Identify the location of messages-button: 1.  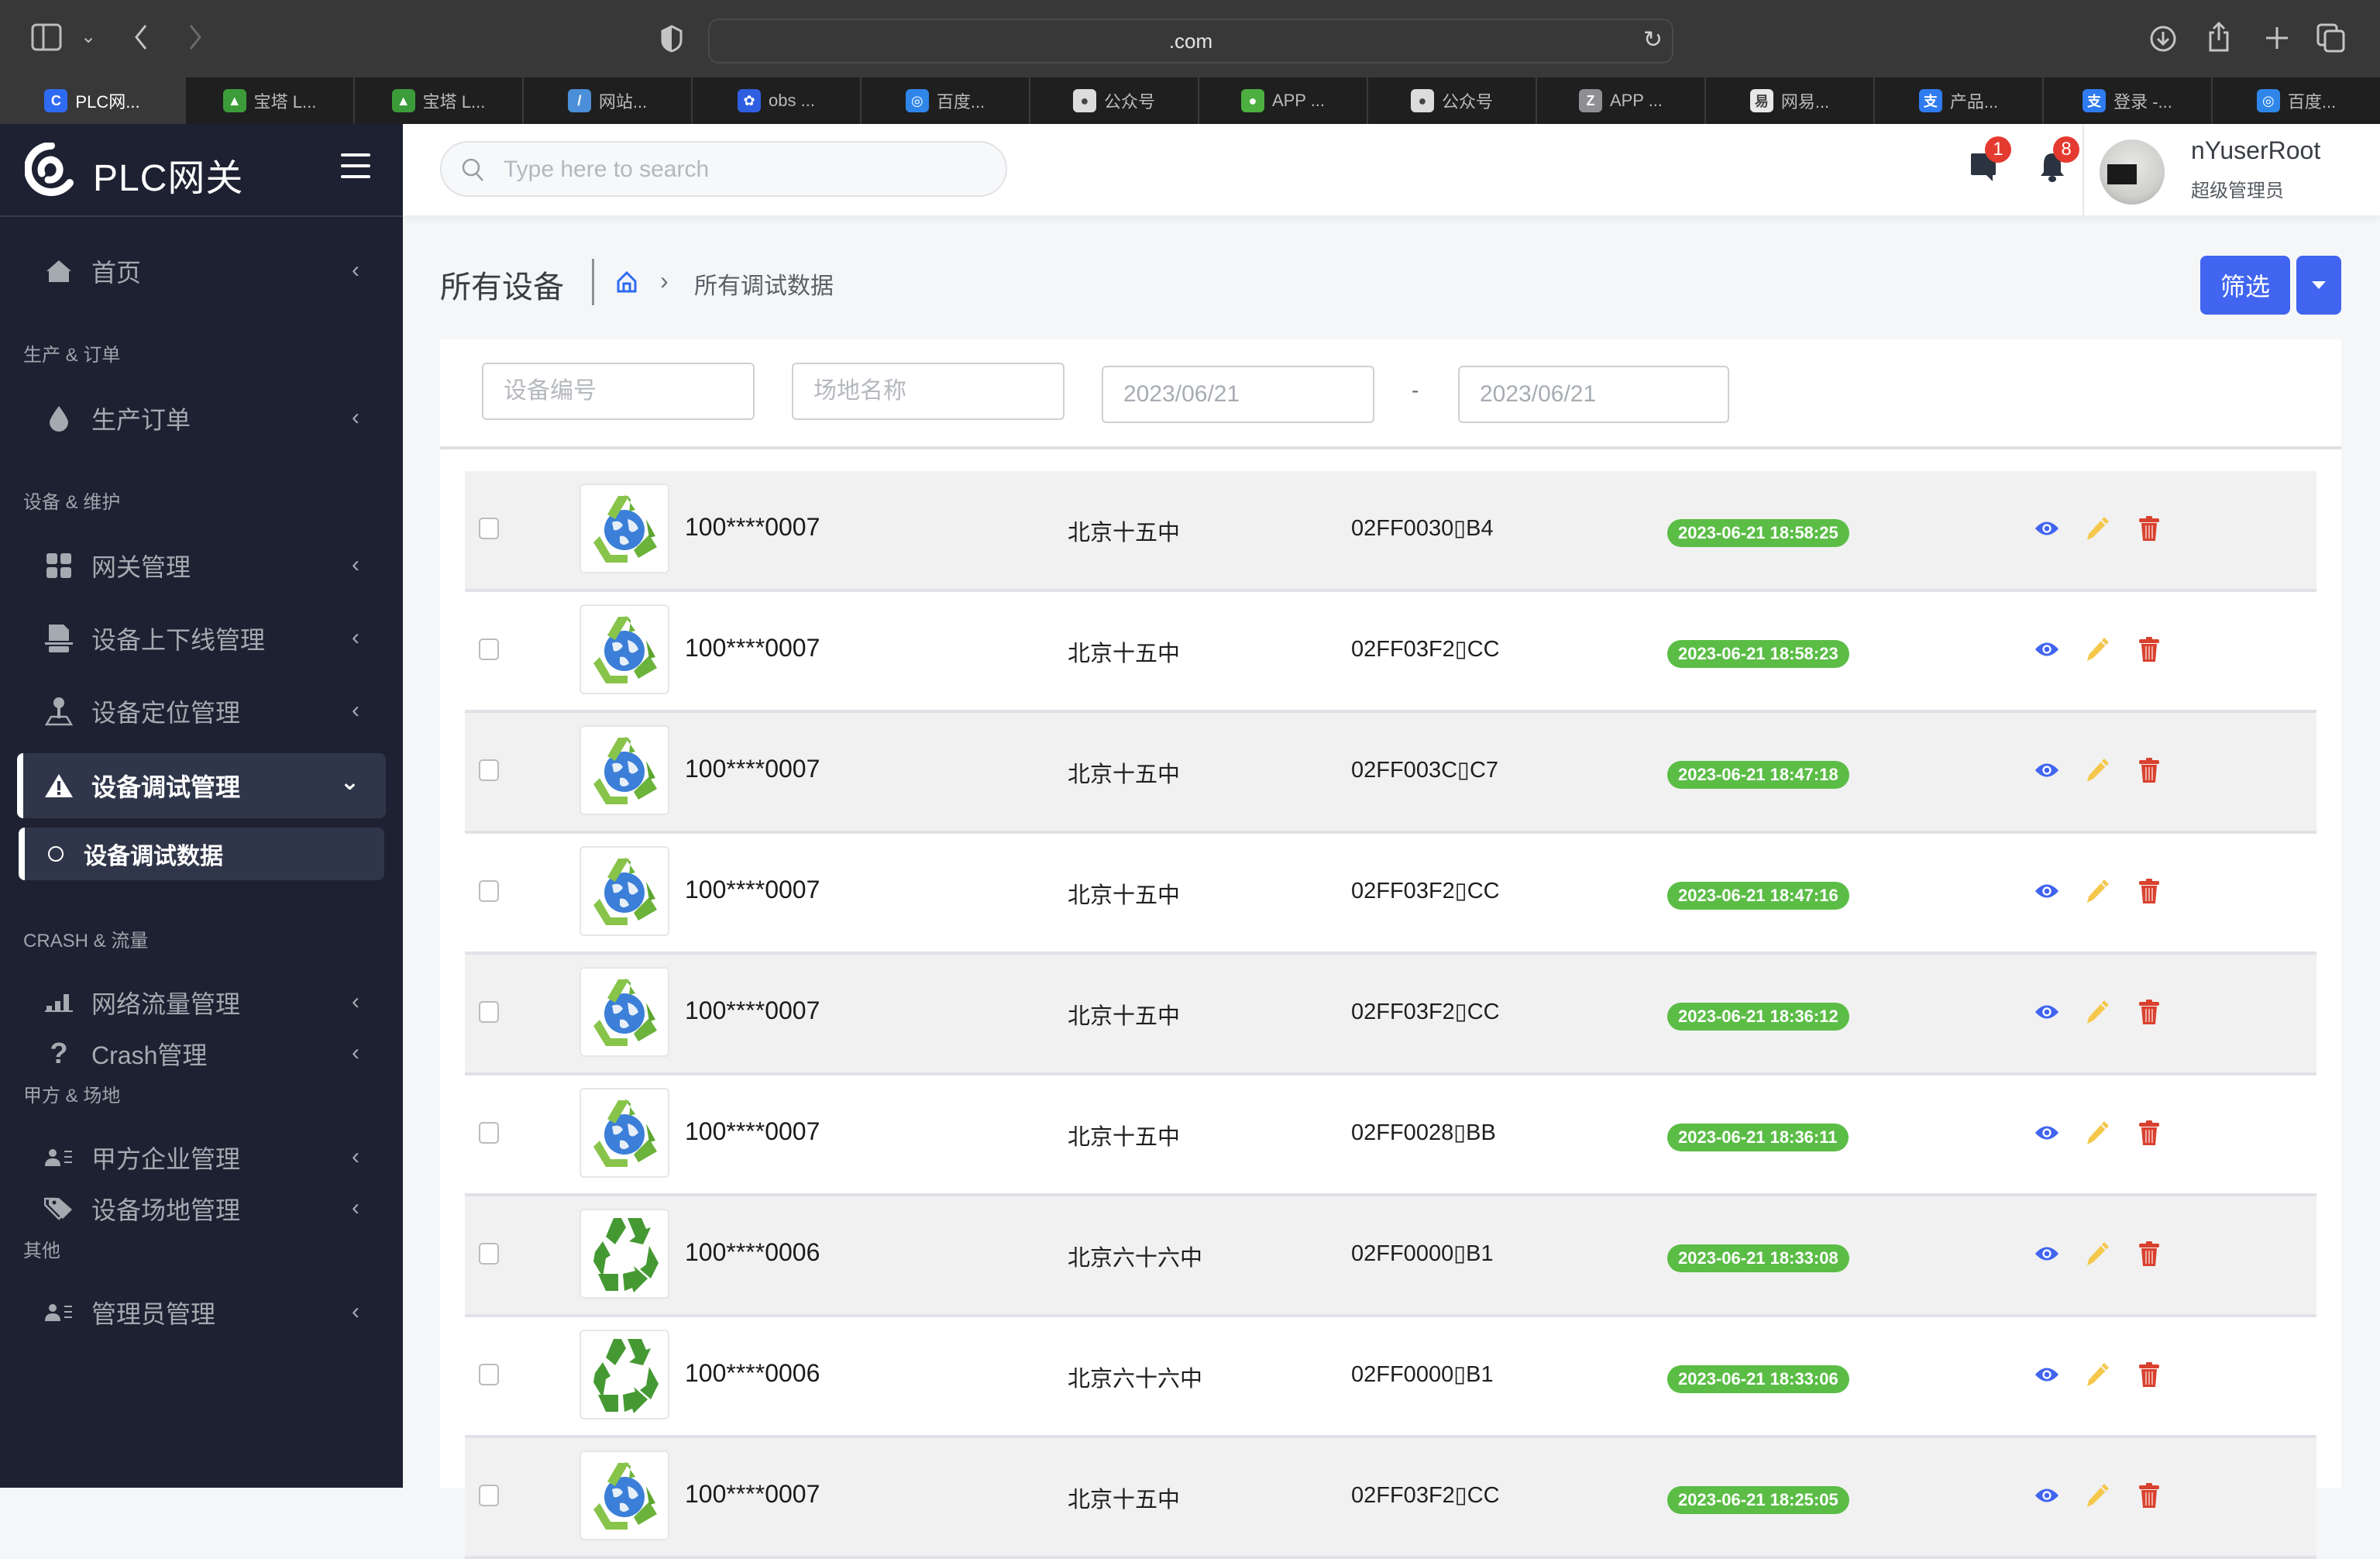
(1990, 160).